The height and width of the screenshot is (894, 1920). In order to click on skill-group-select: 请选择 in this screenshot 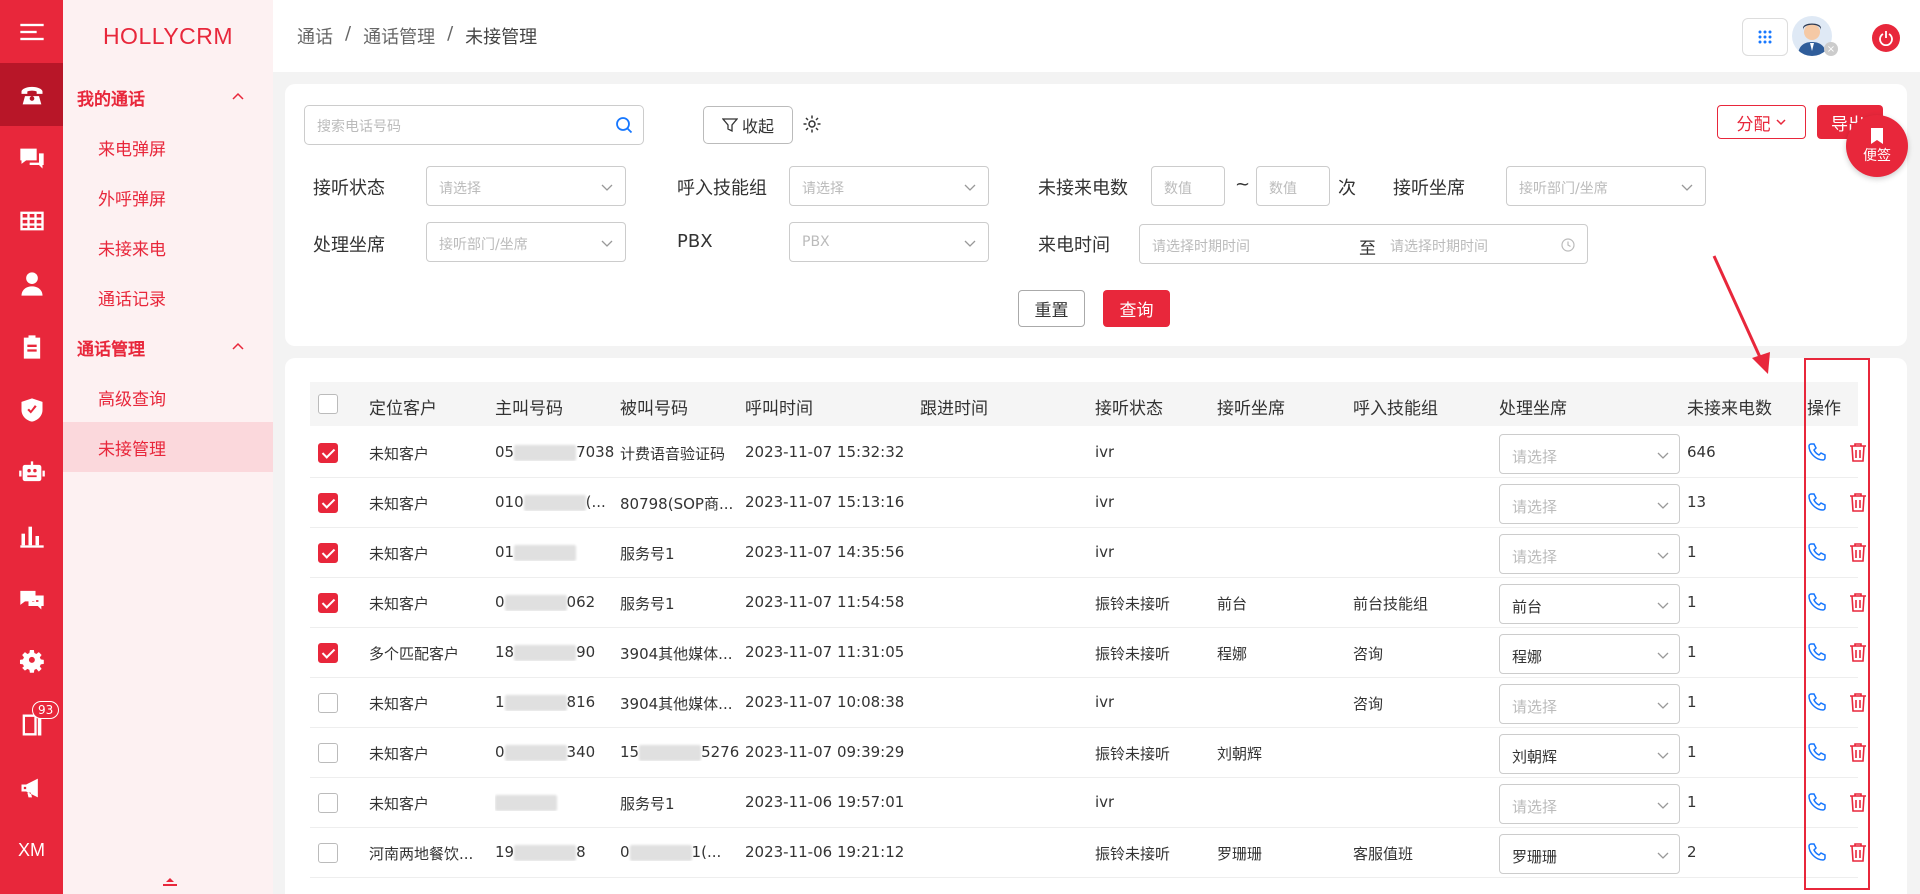, I will do `click(889, 186)`.